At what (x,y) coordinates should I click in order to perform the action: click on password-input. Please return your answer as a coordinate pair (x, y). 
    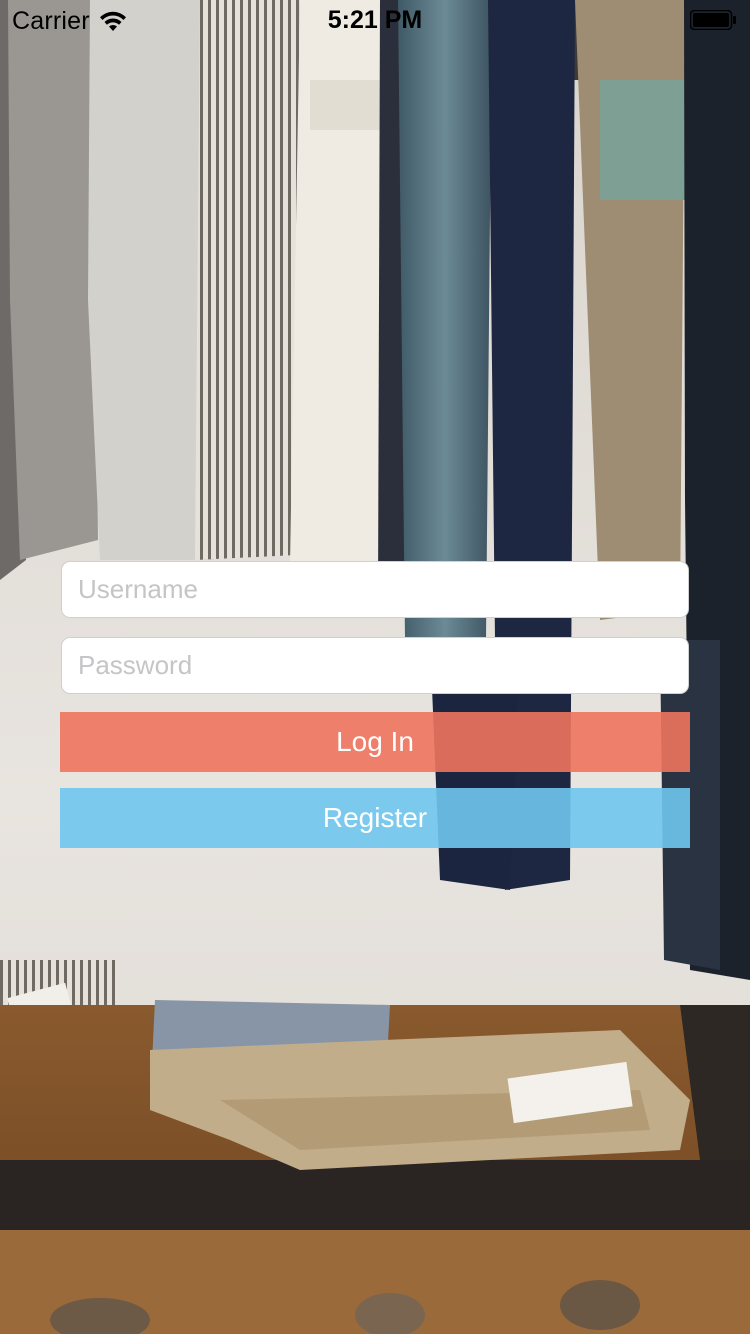
    Looking at the image, I should click on (382, 665).